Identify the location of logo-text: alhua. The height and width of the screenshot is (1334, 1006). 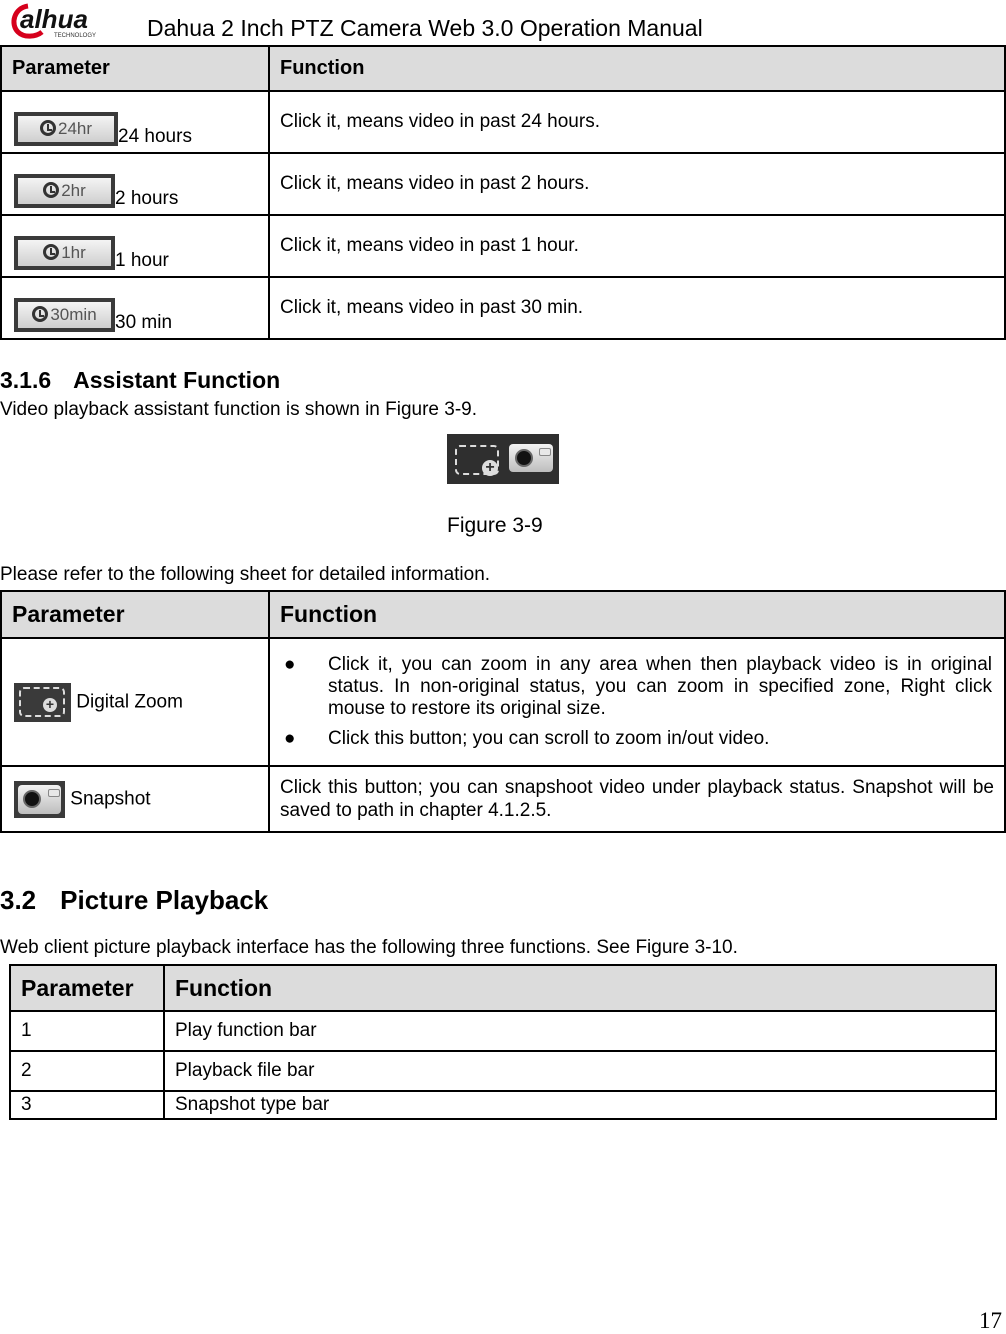
(54, 19).